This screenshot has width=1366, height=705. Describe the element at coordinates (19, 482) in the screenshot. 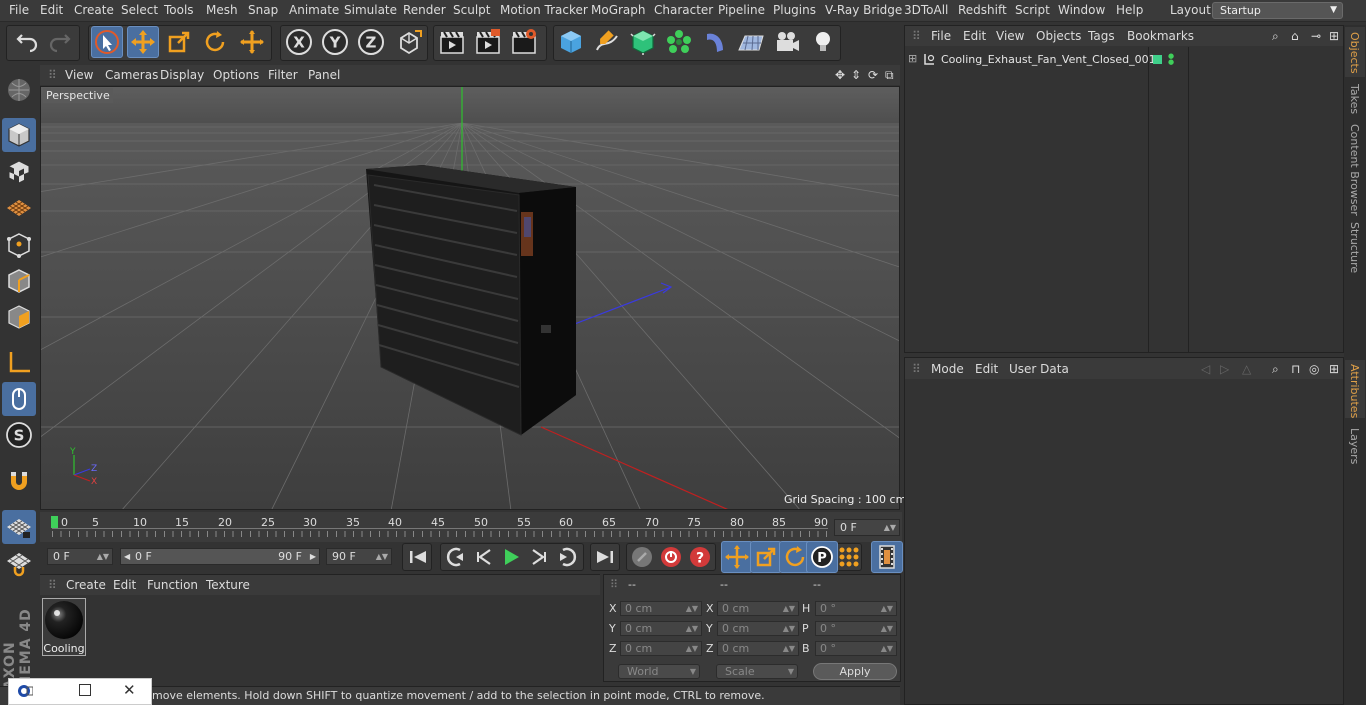

I see `snap-button` at that location.